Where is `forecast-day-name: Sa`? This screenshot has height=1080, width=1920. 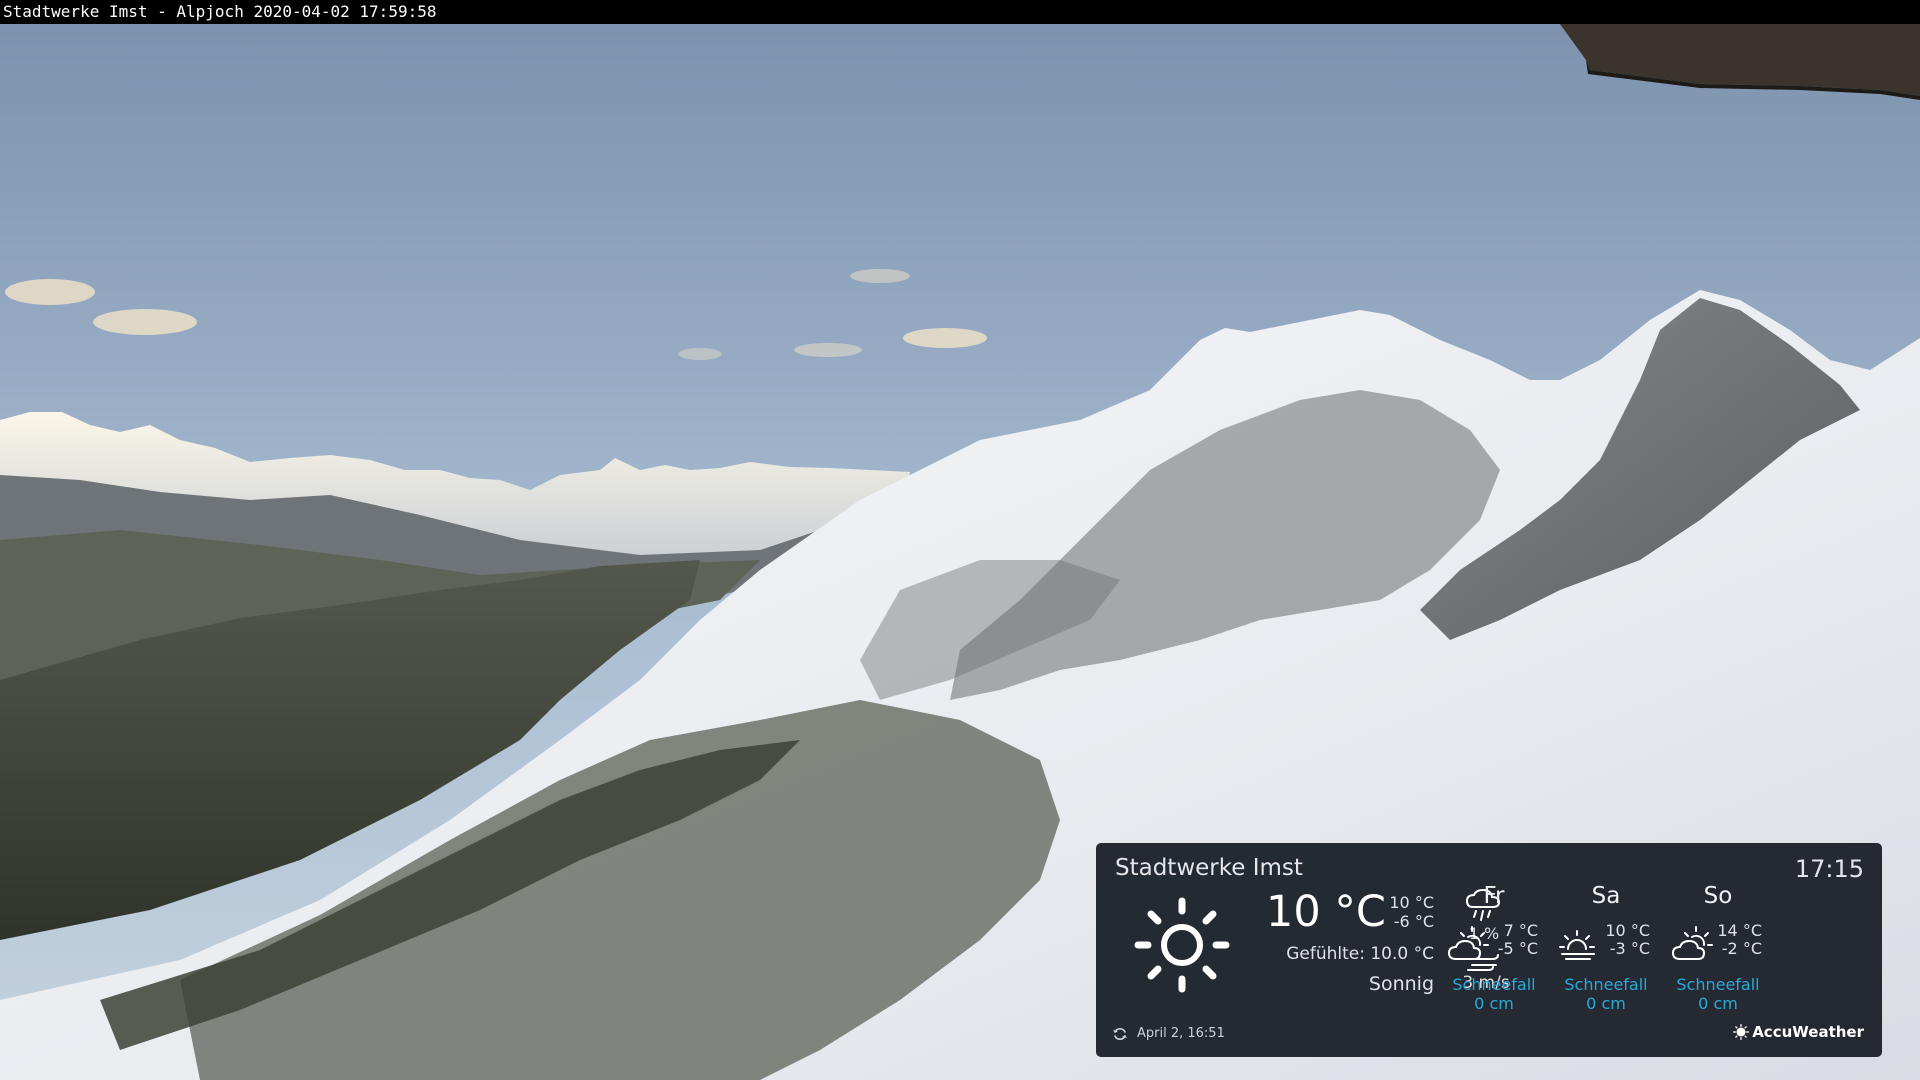 forecast-day-name: Sa is located at coordinates (1606, 896).